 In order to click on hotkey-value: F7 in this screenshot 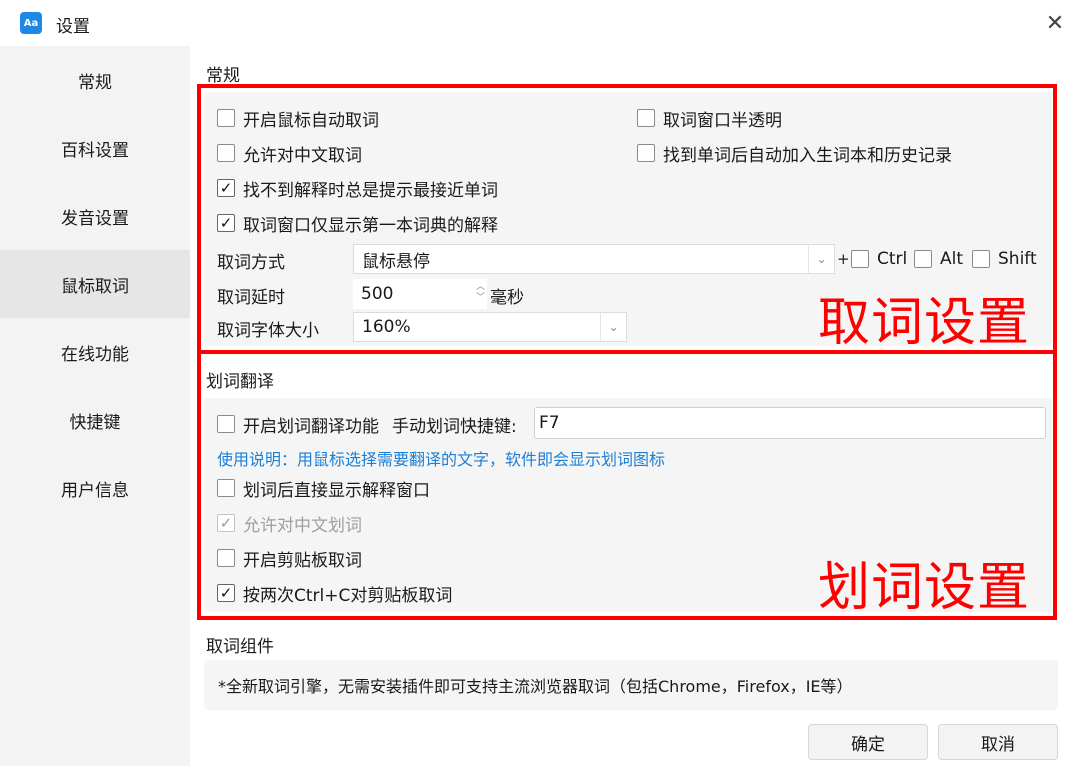, I will do `click(549, 423)`.